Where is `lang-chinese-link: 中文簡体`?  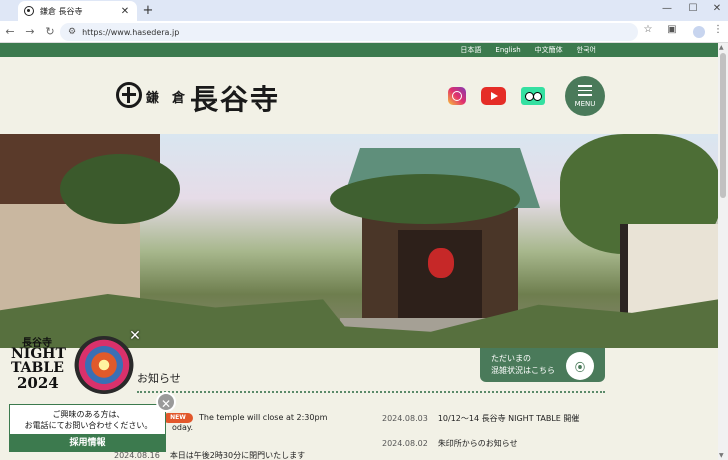 lang-chinese-link: 中文簡体 is located at coordinates (549, 50).